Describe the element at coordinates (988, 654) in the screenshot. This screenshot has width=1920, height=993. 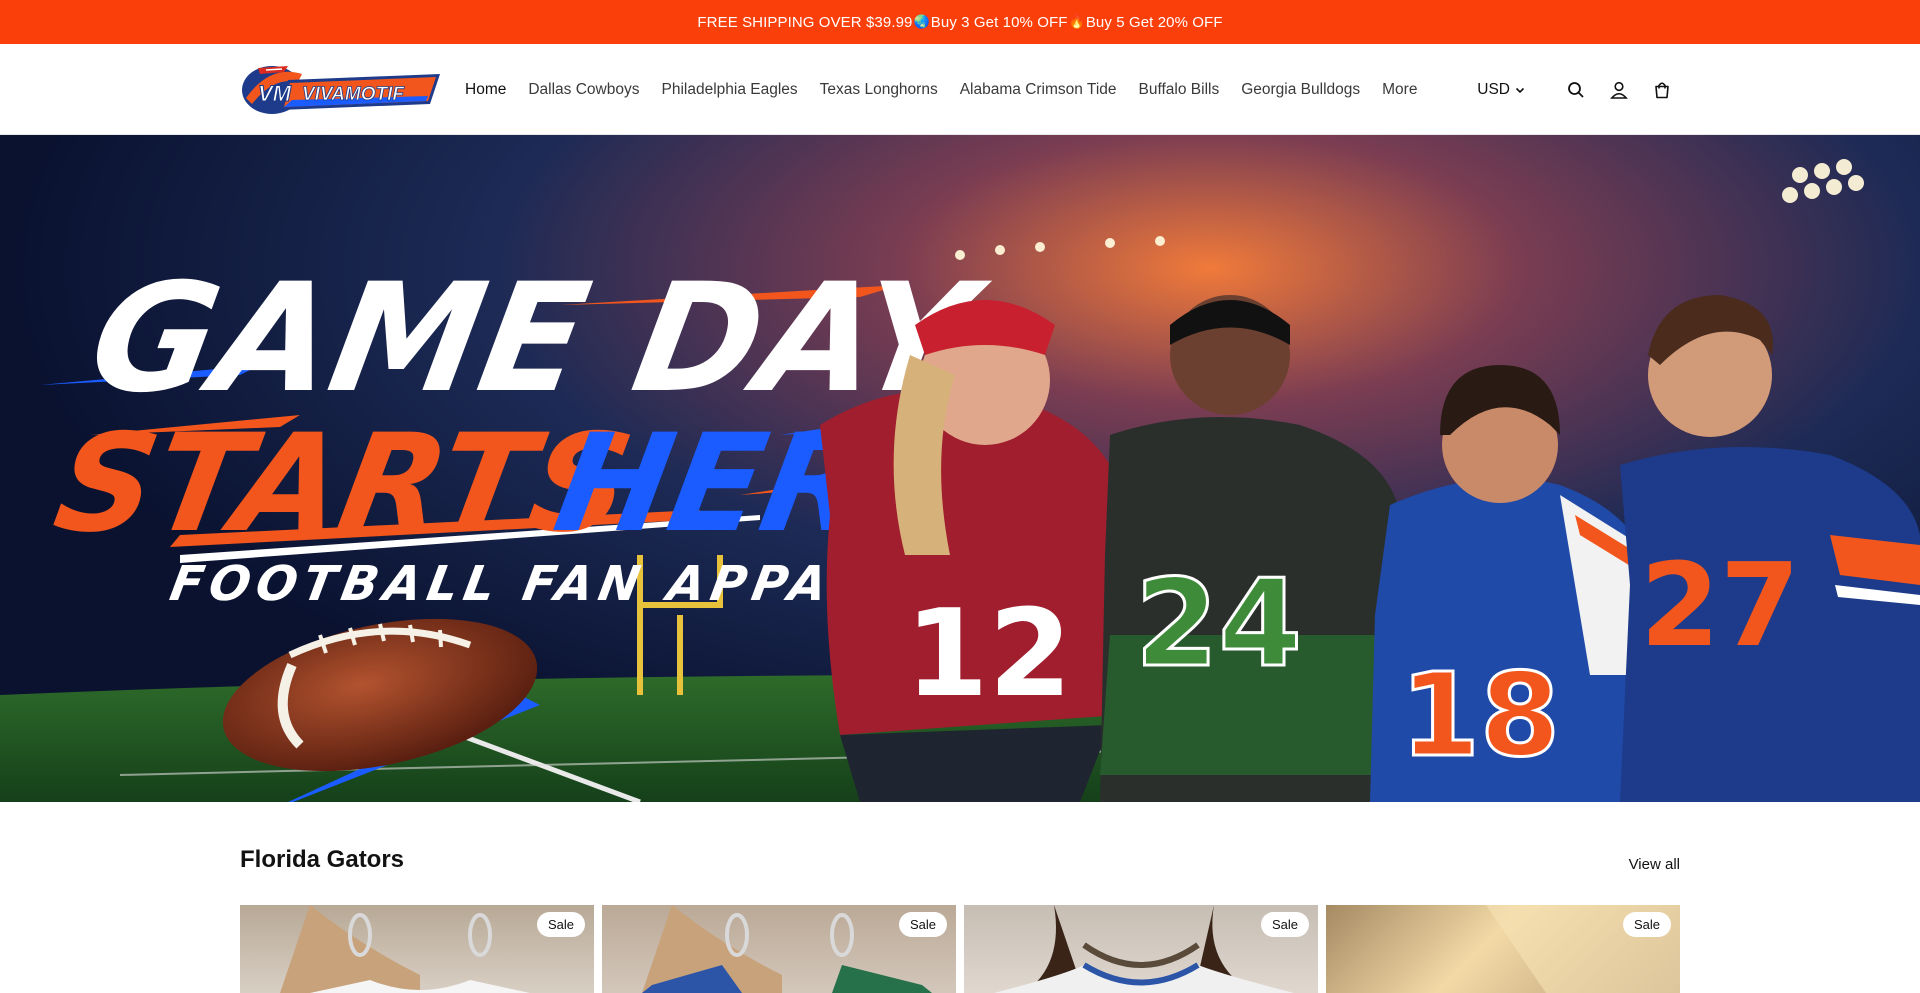
I see `svg-text: 12` at that location.